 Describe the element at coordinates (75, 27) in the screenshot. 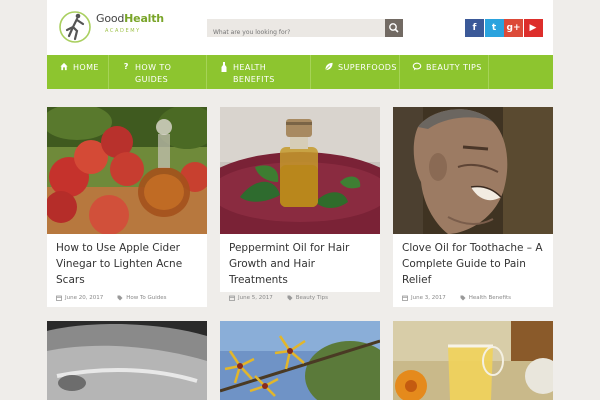

I see `runner-logo-icon` at that location.